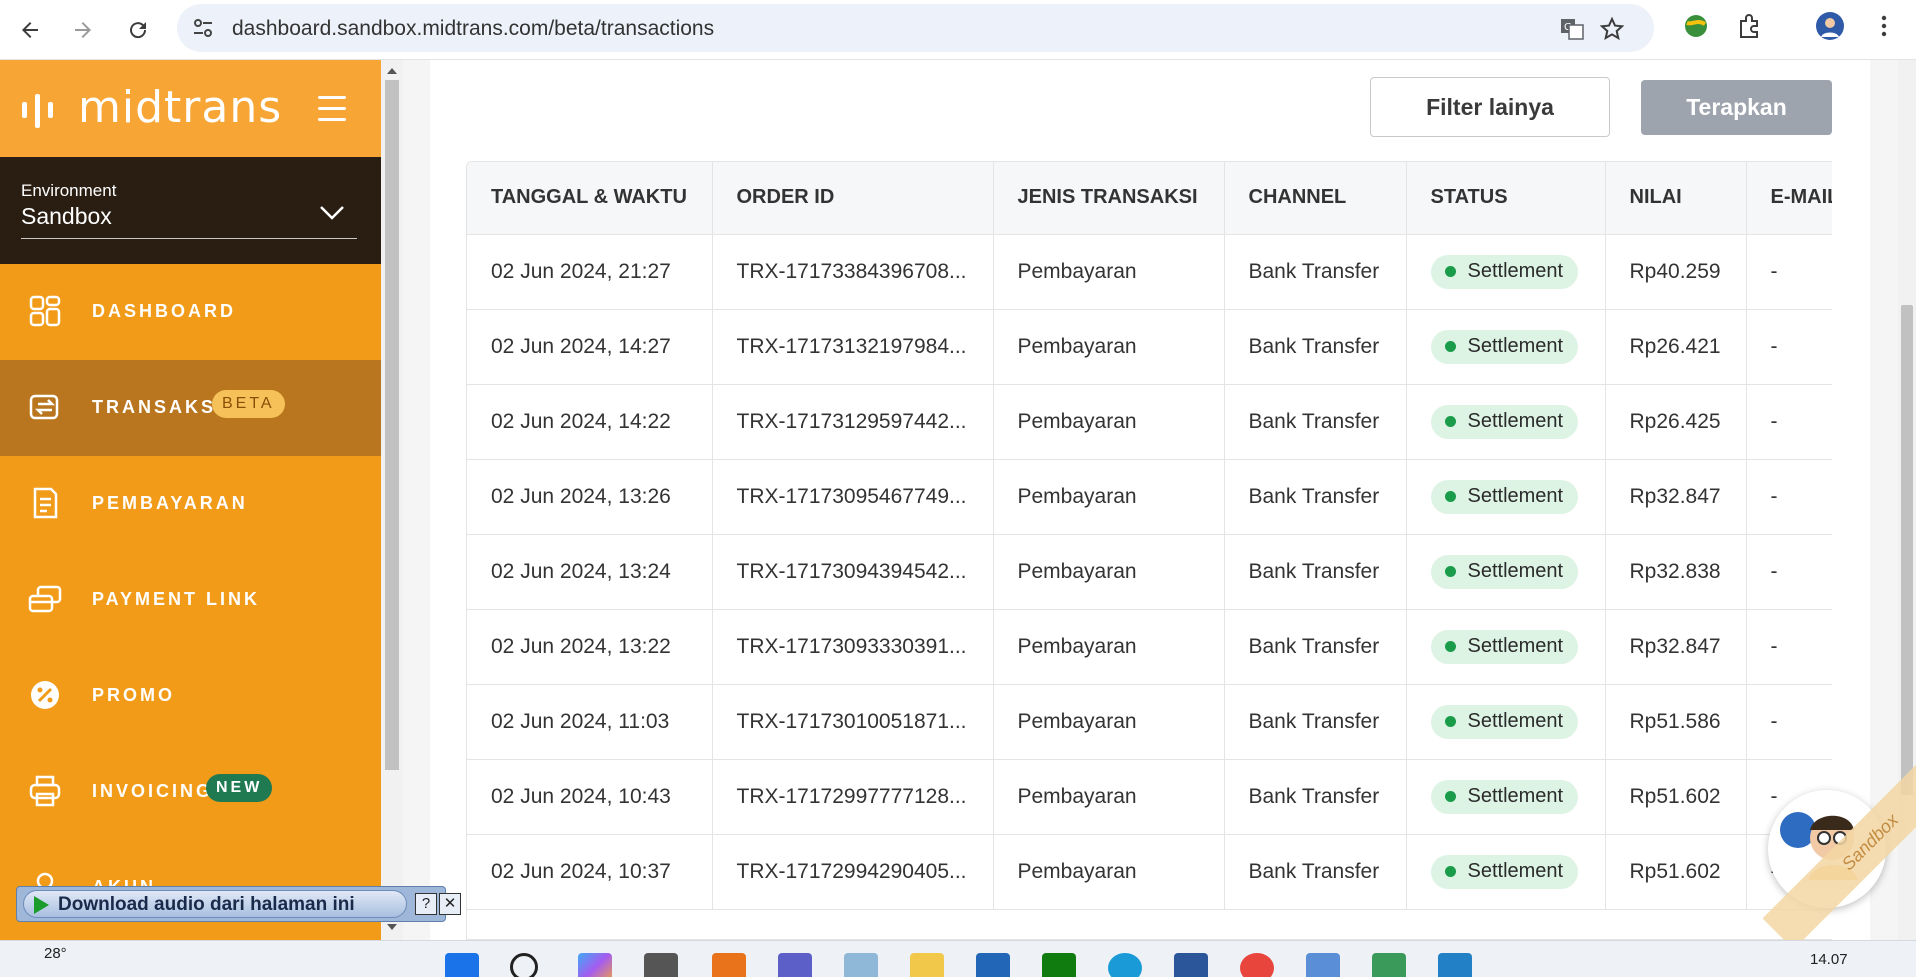 The width and height of the screenshot is (1916, 977). Describe the element at coordinates (853, 198) in the screenshot. I see `column-header-order-id: ORDER ID` at that location.